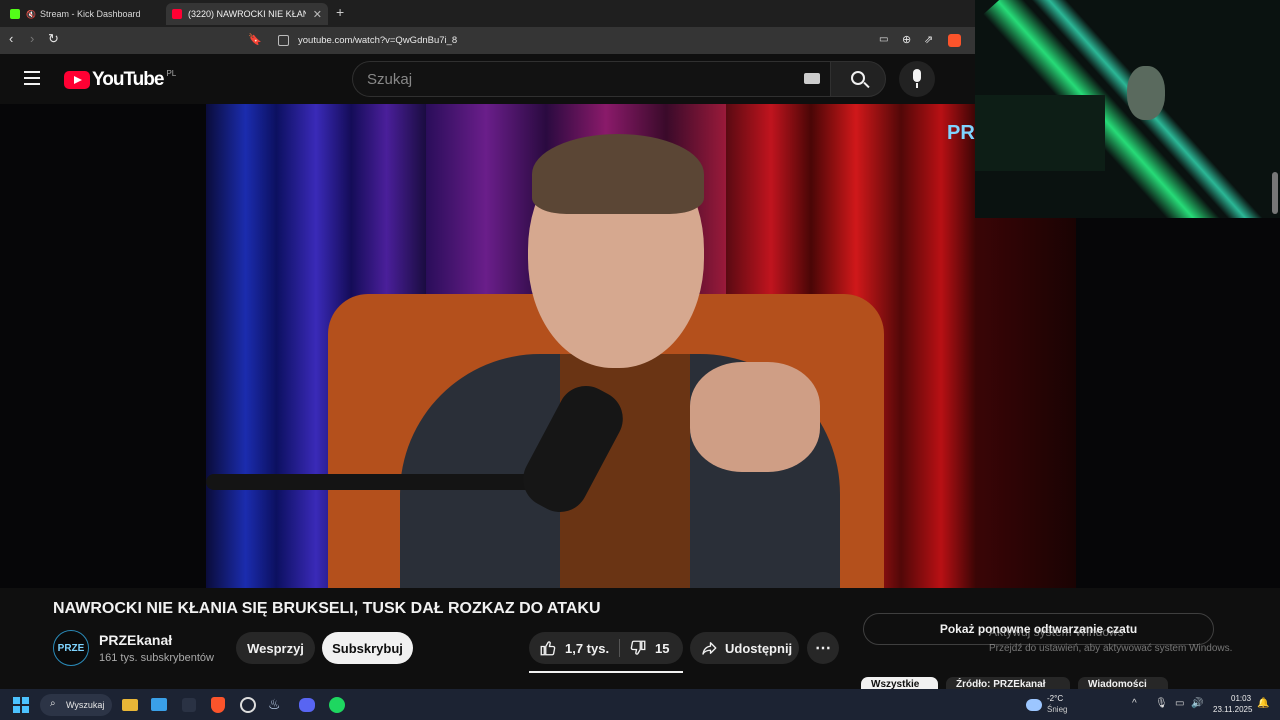  Describe the element at coordinates (1263, 703) in the screenshot. I see `notifications-icon: 🔔` at that location.